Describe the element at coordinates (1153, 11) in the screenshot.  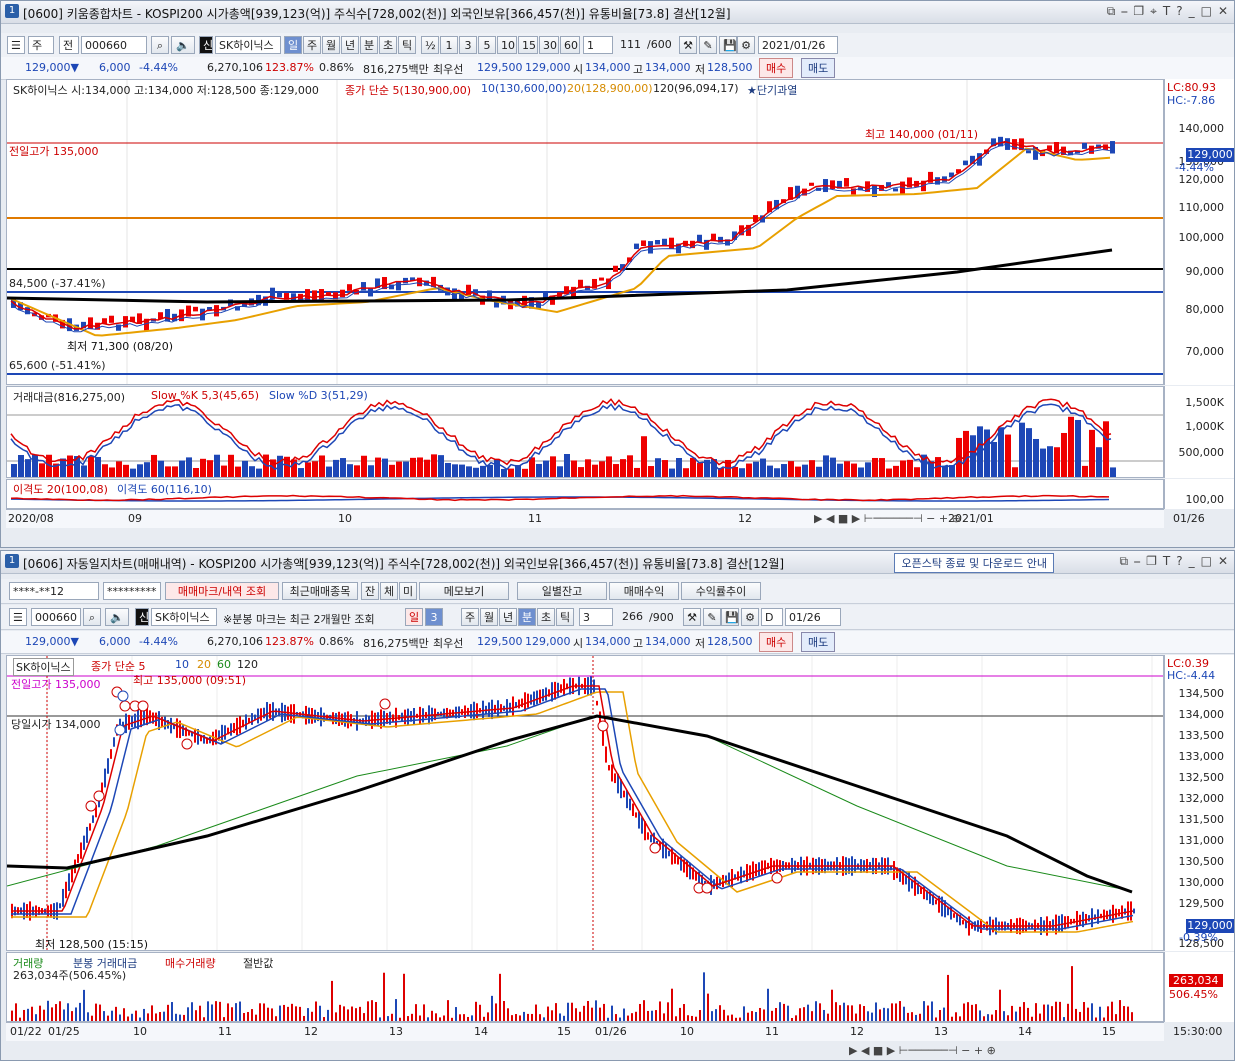
I see `pin-icon: ⌖` at that location.